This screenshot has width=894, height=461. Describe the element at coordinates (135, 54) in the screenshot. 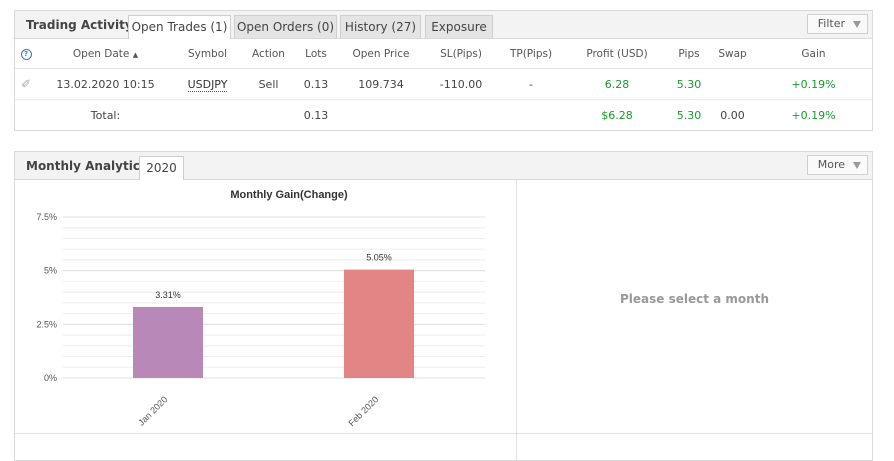

I see `sort-ascending-icon: ▲` at that location.